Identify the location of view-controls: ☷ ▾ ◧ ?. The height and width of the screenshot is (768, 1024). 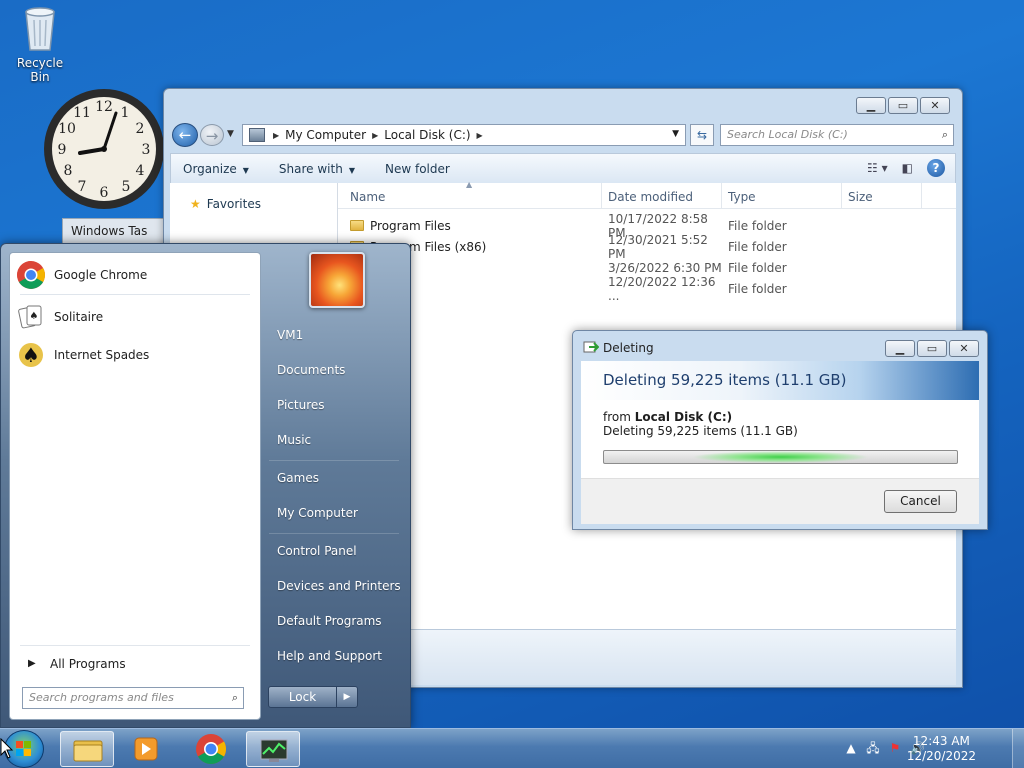
(906, 168).